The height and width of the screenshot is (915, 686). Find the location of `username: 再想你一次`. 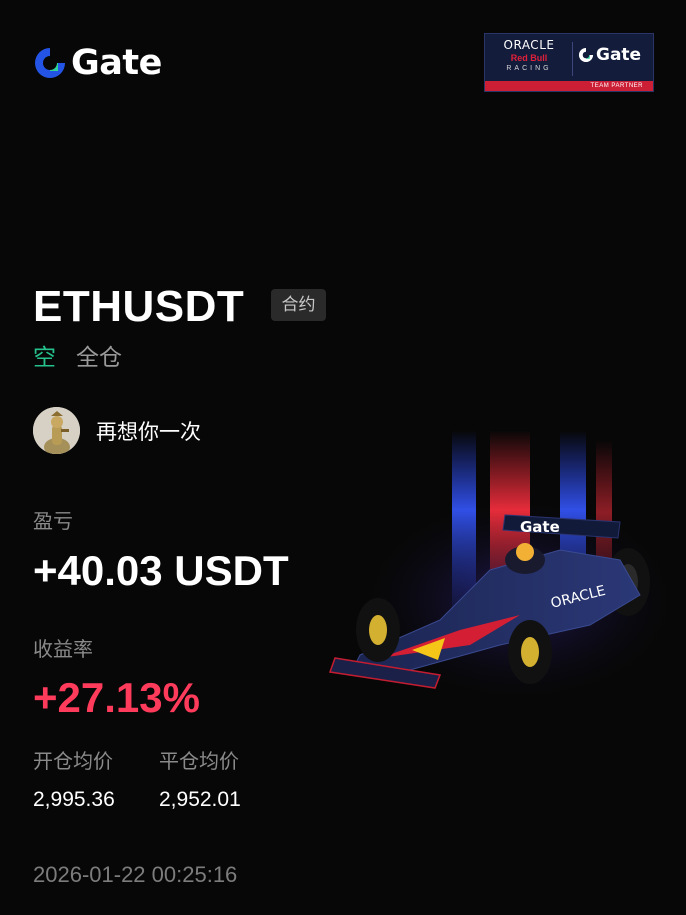

username: 再想你一次 is located at coordinates (148, 432).